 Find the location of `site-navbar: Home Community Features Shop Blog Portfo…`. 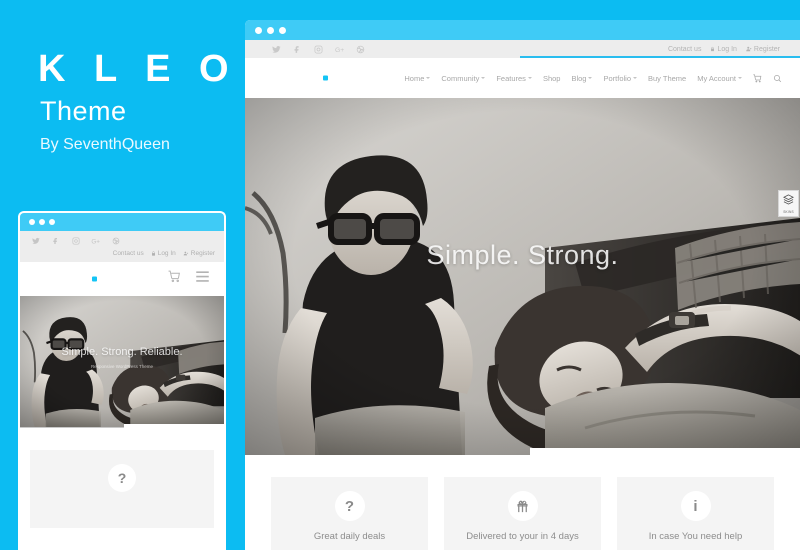

site-navbar: Home Community Features Shop Blog Portfo… is located at coordinates (522, 78).